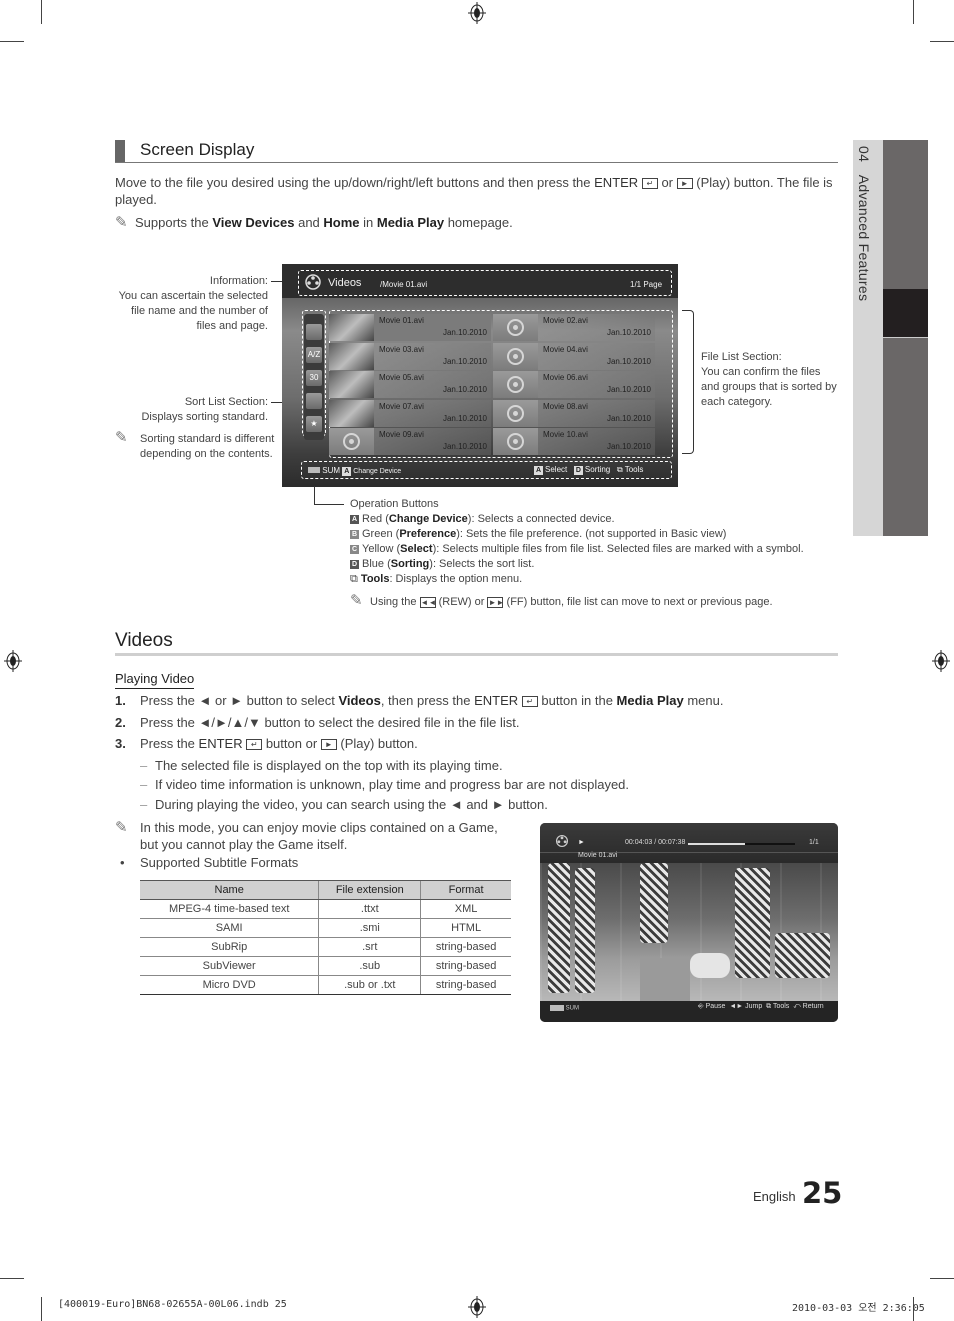 The image size is (954, 1321). I want to click on table-cell: SubRip, so click(229, 947).